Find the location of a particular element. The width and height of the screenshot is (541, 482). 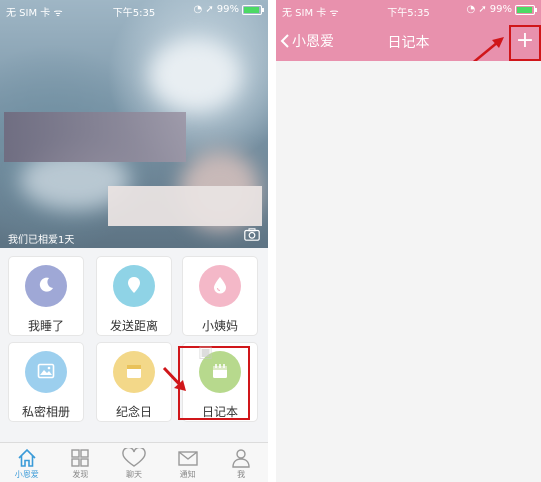

calendar-icon is located at coordinates (134, 371).